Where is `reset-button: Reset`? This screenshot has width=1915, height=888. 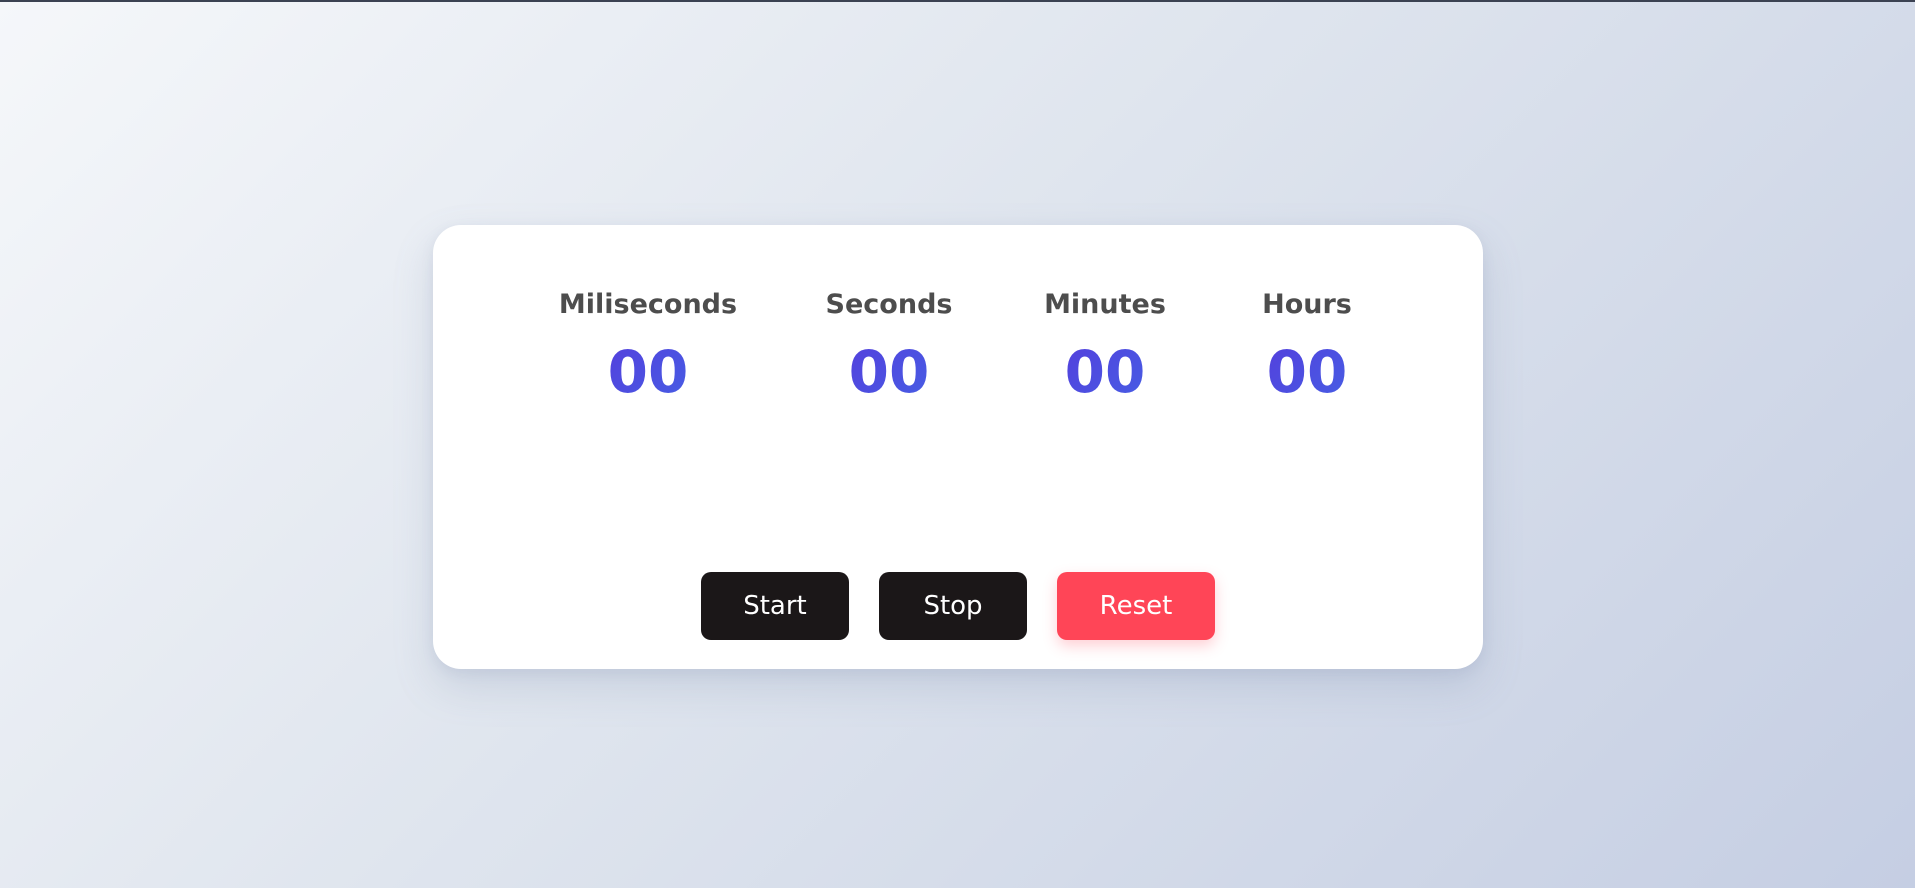
reset-button: Reset is located at coordinates (1136, 606).